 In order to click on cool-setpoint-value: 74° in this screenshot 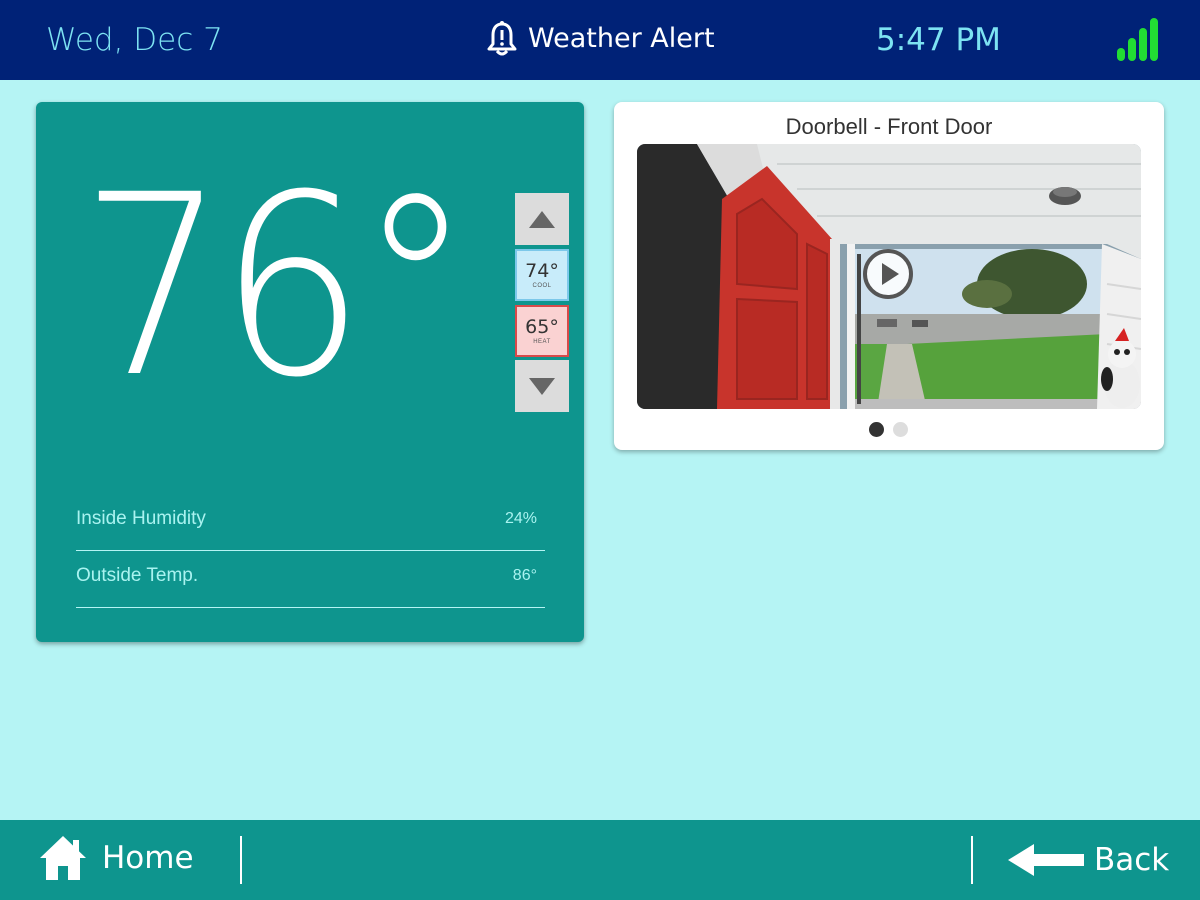, I will do `click(542, 270)`.